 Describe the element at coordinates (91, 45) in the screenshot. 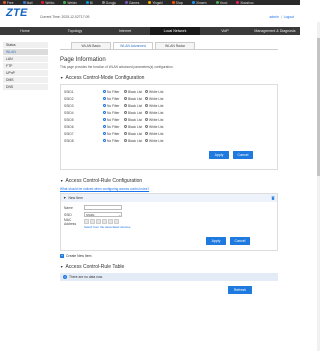

I see `tab-wlan-basic: WLAN Basic` at that location.